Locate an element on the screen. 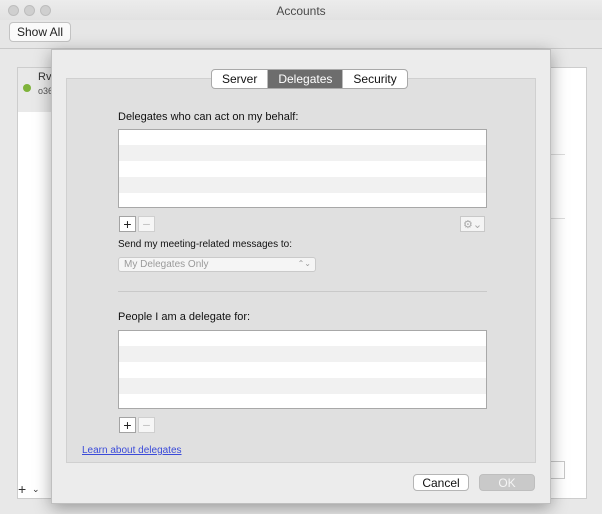  account-status-icon is located at coordinates (27, 88).